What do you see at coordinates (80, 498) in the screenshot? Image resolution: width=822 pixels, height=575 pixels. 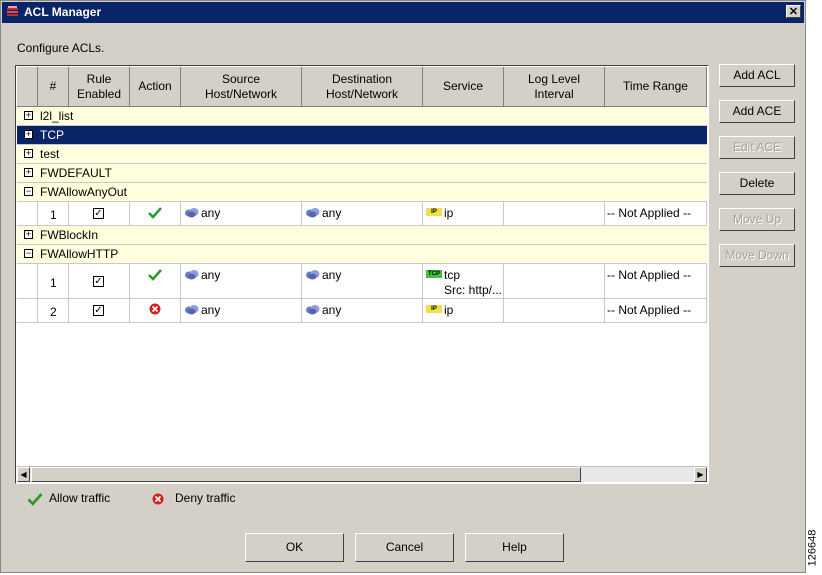 I see `allow-traffic-legend: Allow traffic` at bounding box center [80, 498].